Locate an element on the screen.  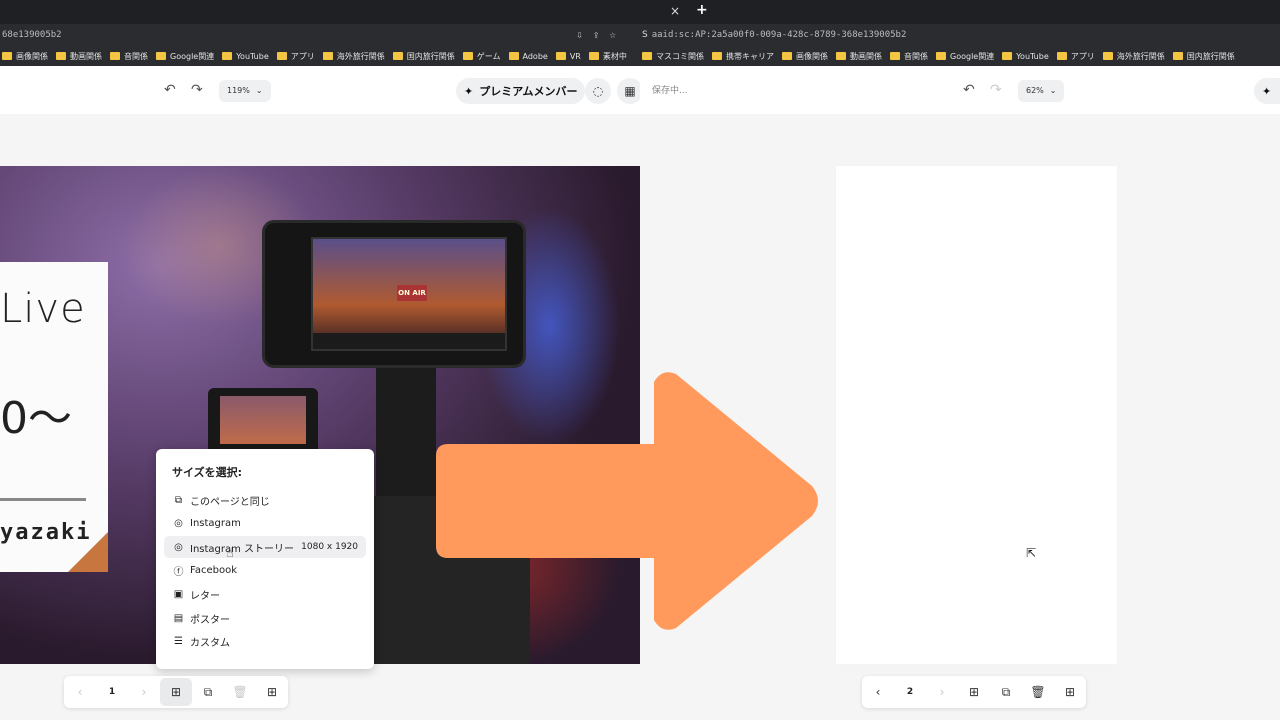
bookmark-item: ゲーム is located at coordinates (481, 56).